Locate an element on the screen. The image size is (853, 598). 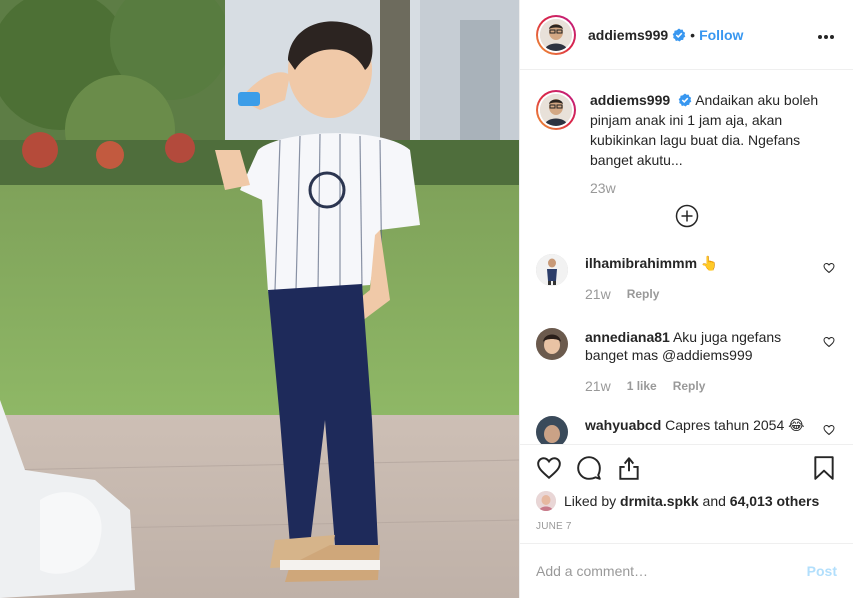
liked-by-and: and is located at coordinates (714, 501).